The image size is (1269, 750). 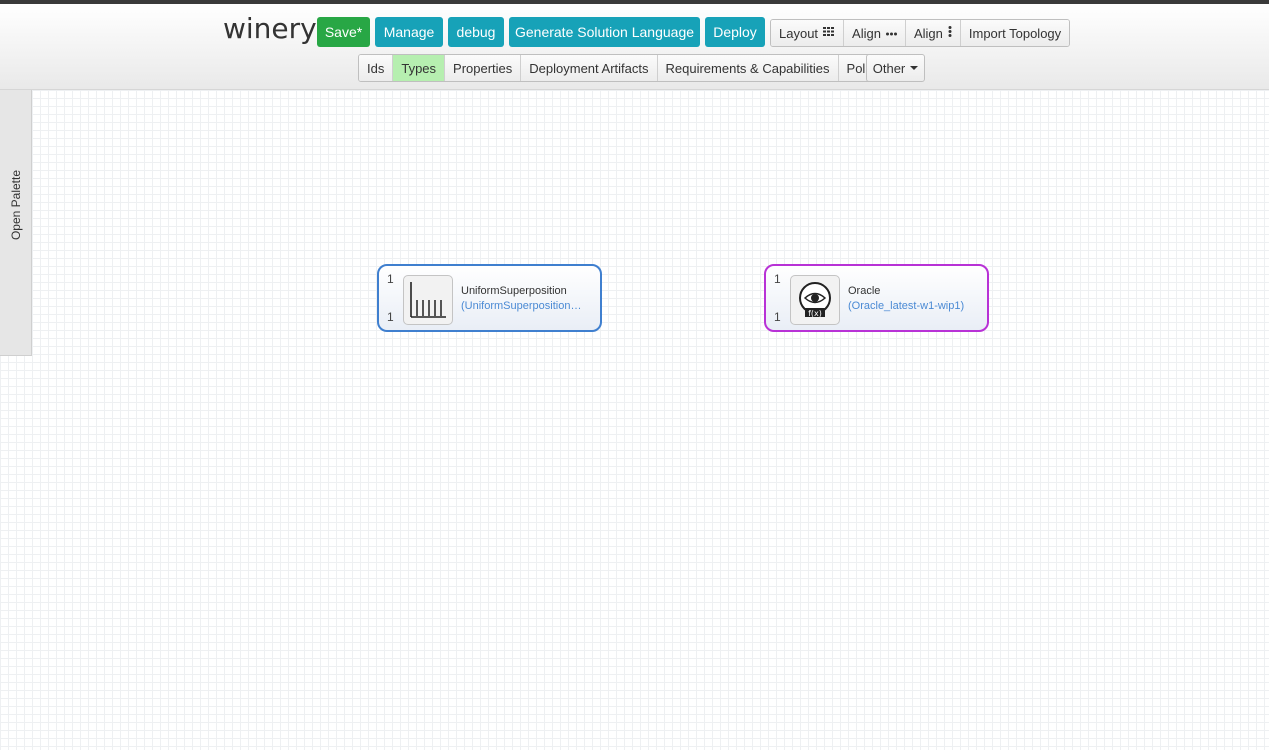 I want to click on manage-button: Manage, so click(x=409, y=32).